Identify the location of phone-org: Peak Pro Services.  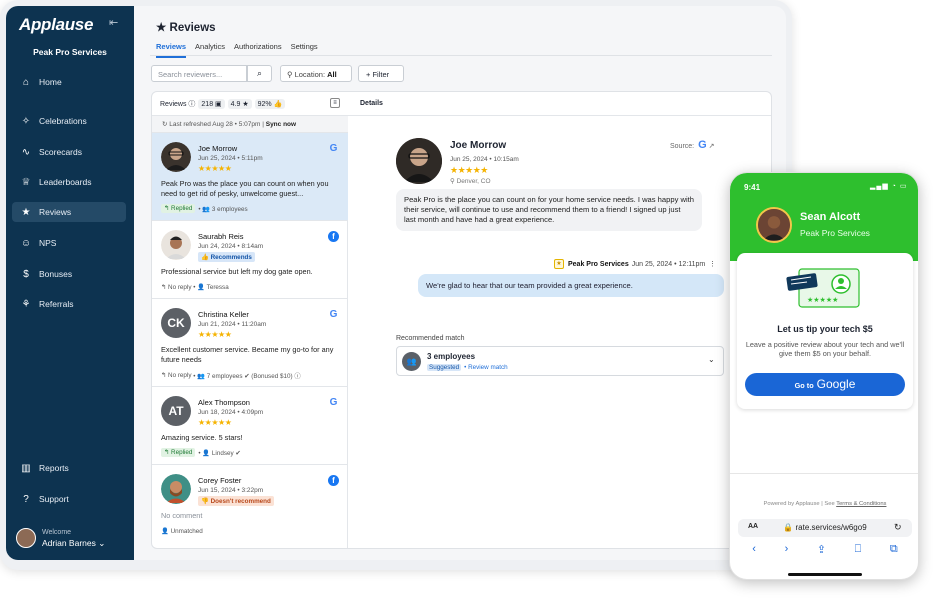
(835, 233).